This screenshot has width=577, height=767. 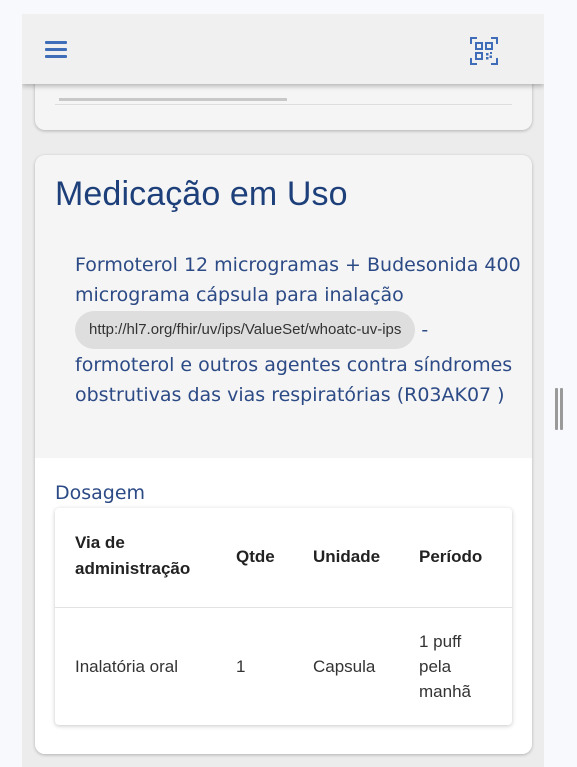 What do you see at coordinates (451, 556) in the screenshot?
I see `column-header-period: Período` at bounding box center [451, 556].